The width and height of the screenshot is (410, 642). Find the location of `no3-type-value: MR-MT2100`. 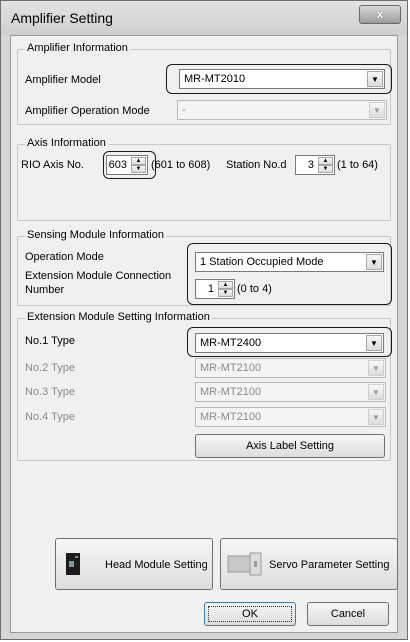

no3-type-value: MR-MT2100 is located at coordinates (231, 392).